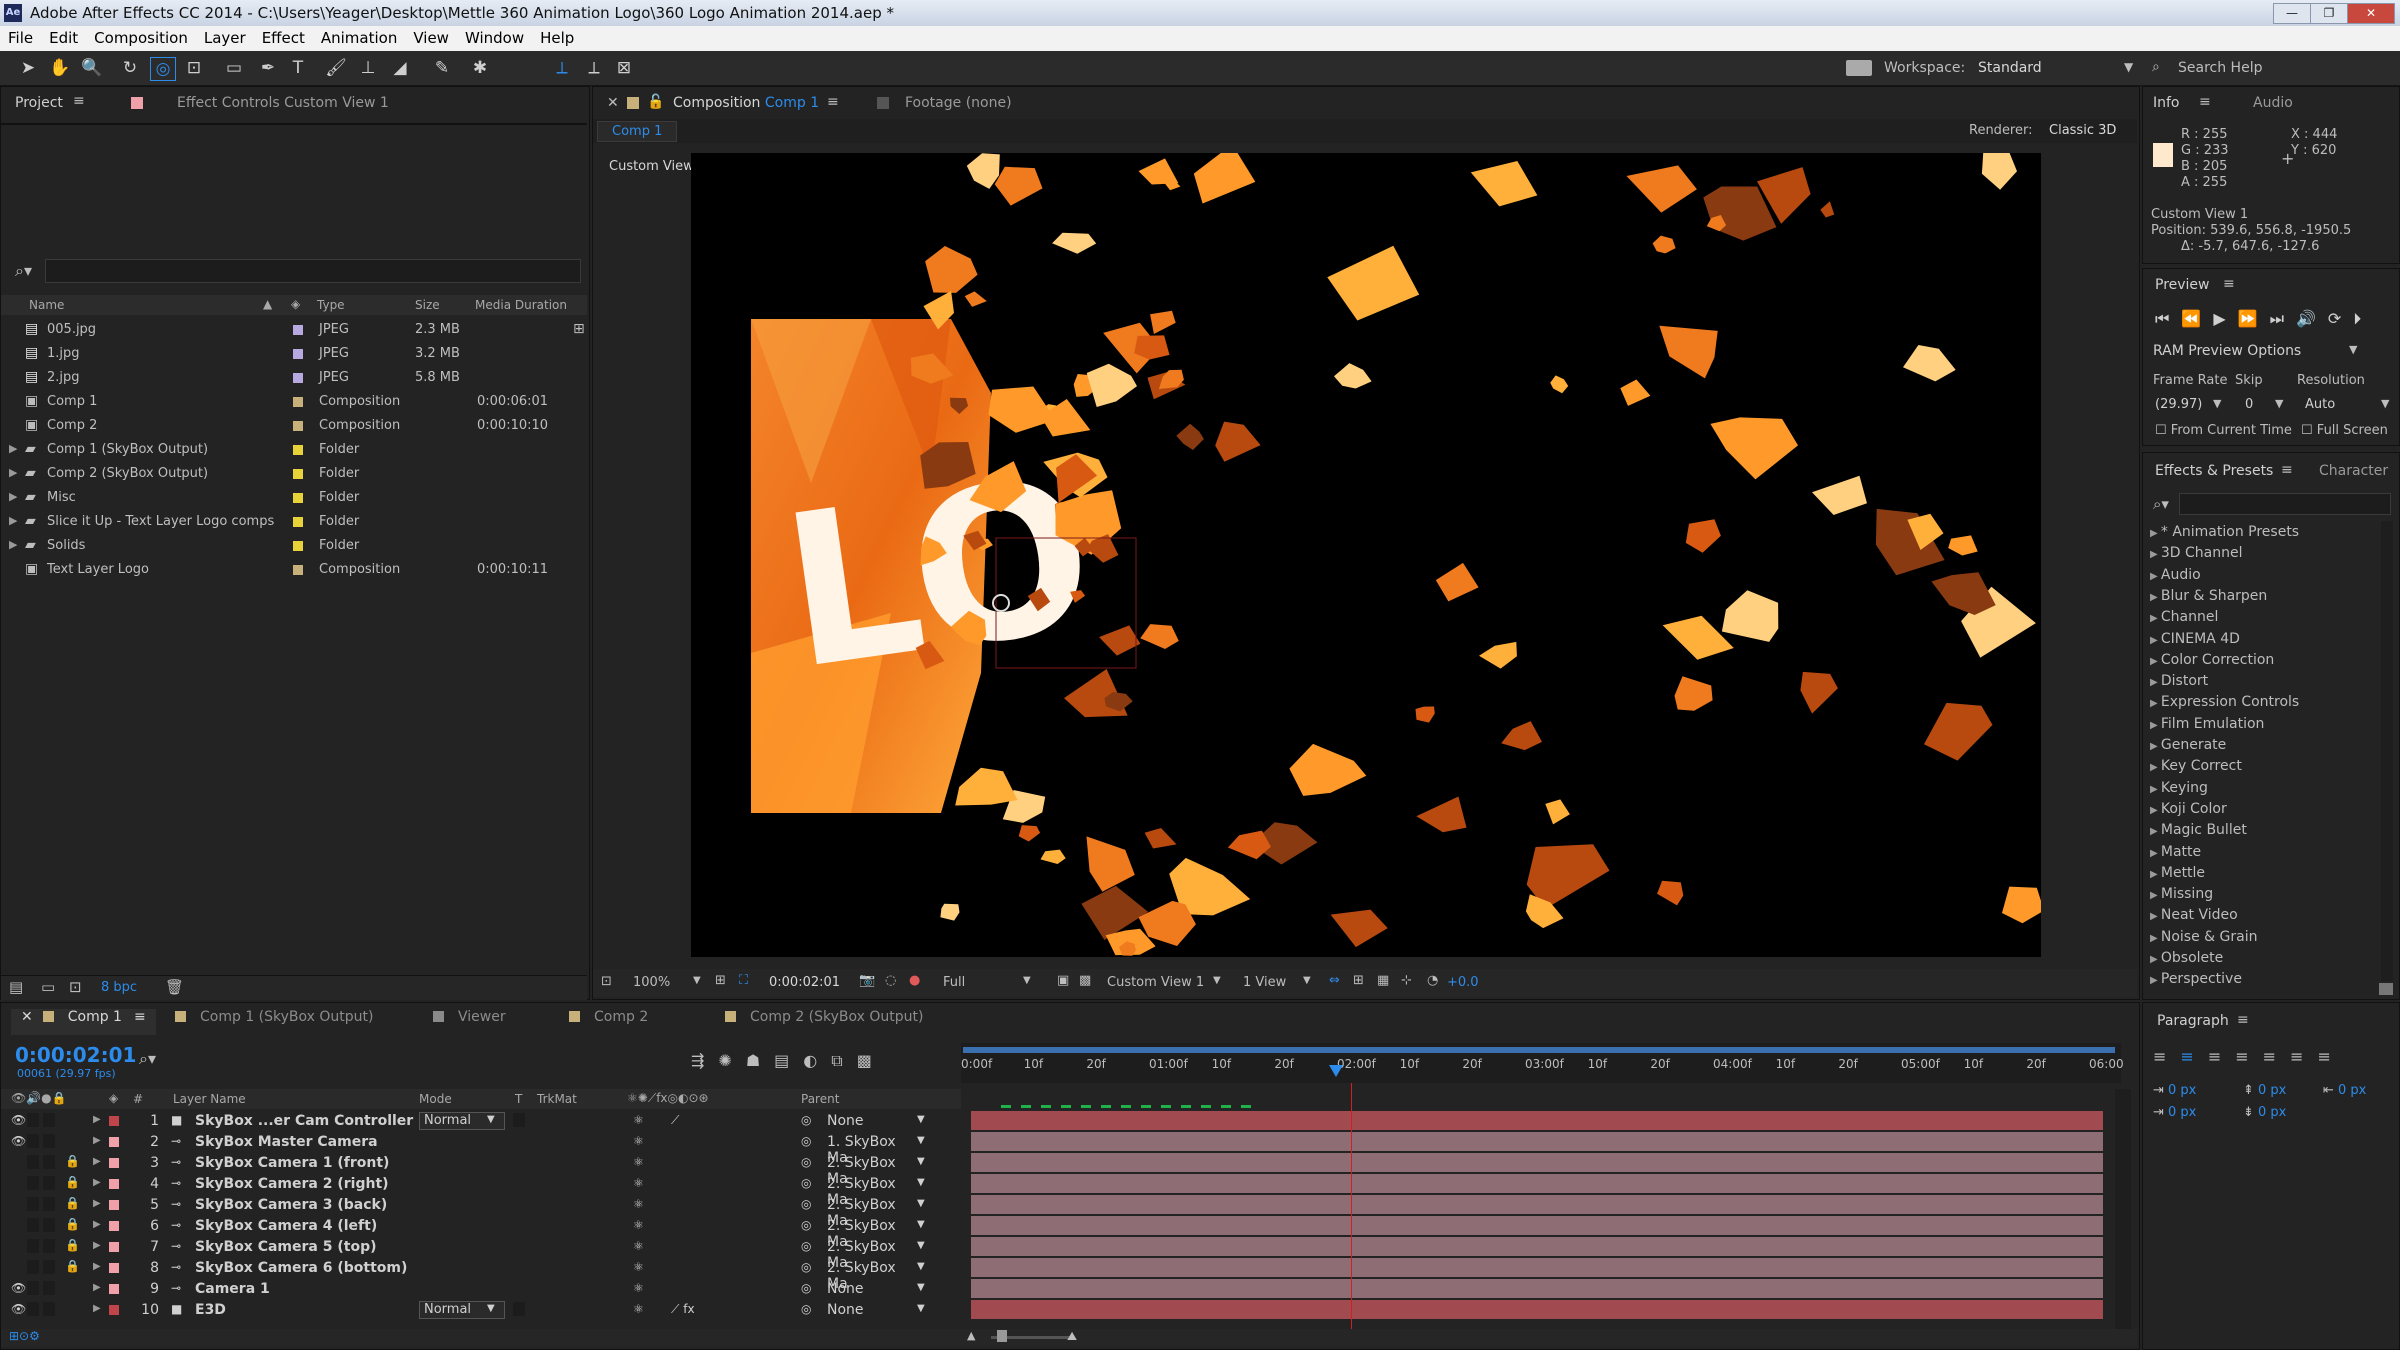 The image size is (2400, 1350). I want to click on column-media-duration: Media Duration, so click(521, 305).